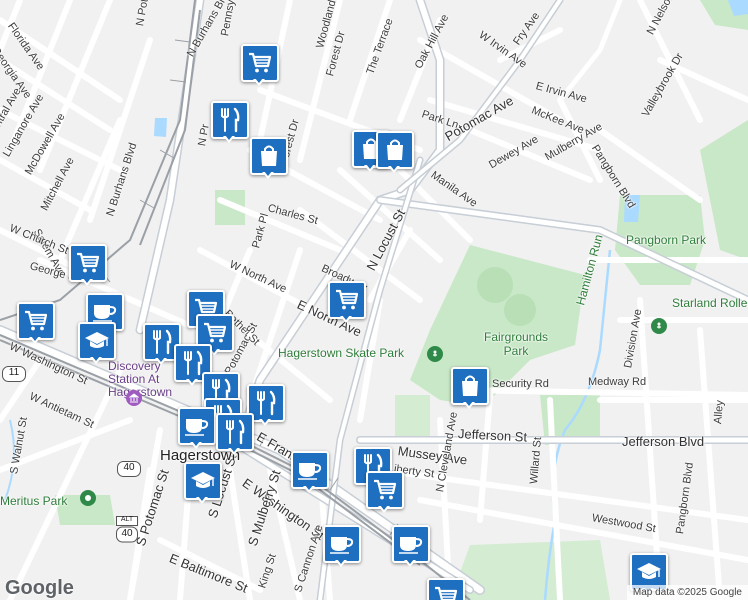 Image resolution: width=748 pixels, height=600 pixels. What do you see at coordinates (687, 592) in the screenshot?
I see `map-attribution: Map data ©2025 Google` at bounding box center [687, 592].